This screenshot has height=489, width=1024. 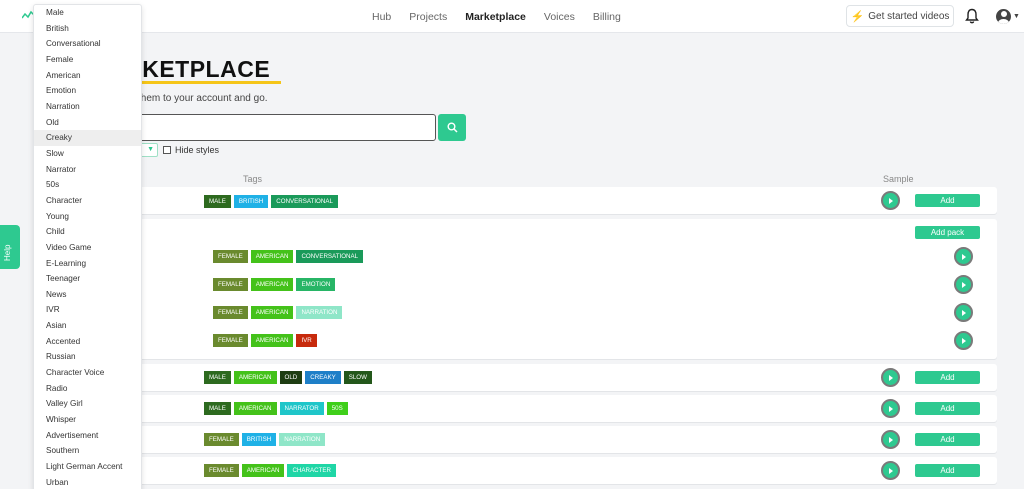 I want to click on nav-hub: Hub, so click(x=381, y=17).